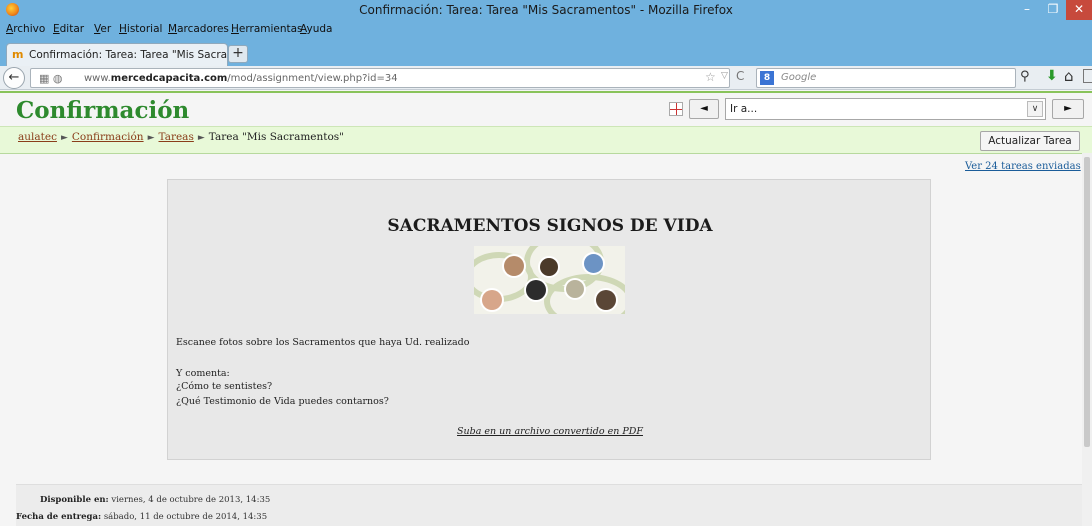 The image size is (1092, 526). What do you see at coordinates (1035, 109) in the screenshot?
I see `chevron-down-icon: ∨` at bounding box center [1035, 109].